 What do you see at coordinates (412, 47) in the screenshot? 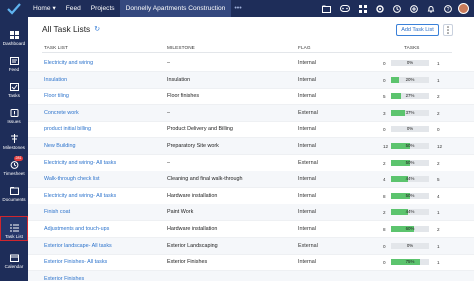
I see `column-header-tasks: TASKS` at bounding box center [412, 47].